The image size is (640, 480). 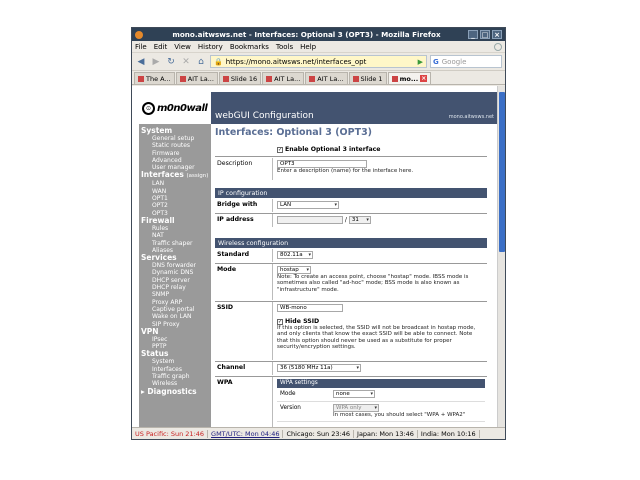 What do you see at coordinates (175, 243) in the screenshot?
I see `sidebar-item: Traffic shaper` at bounding box center [175, 243].